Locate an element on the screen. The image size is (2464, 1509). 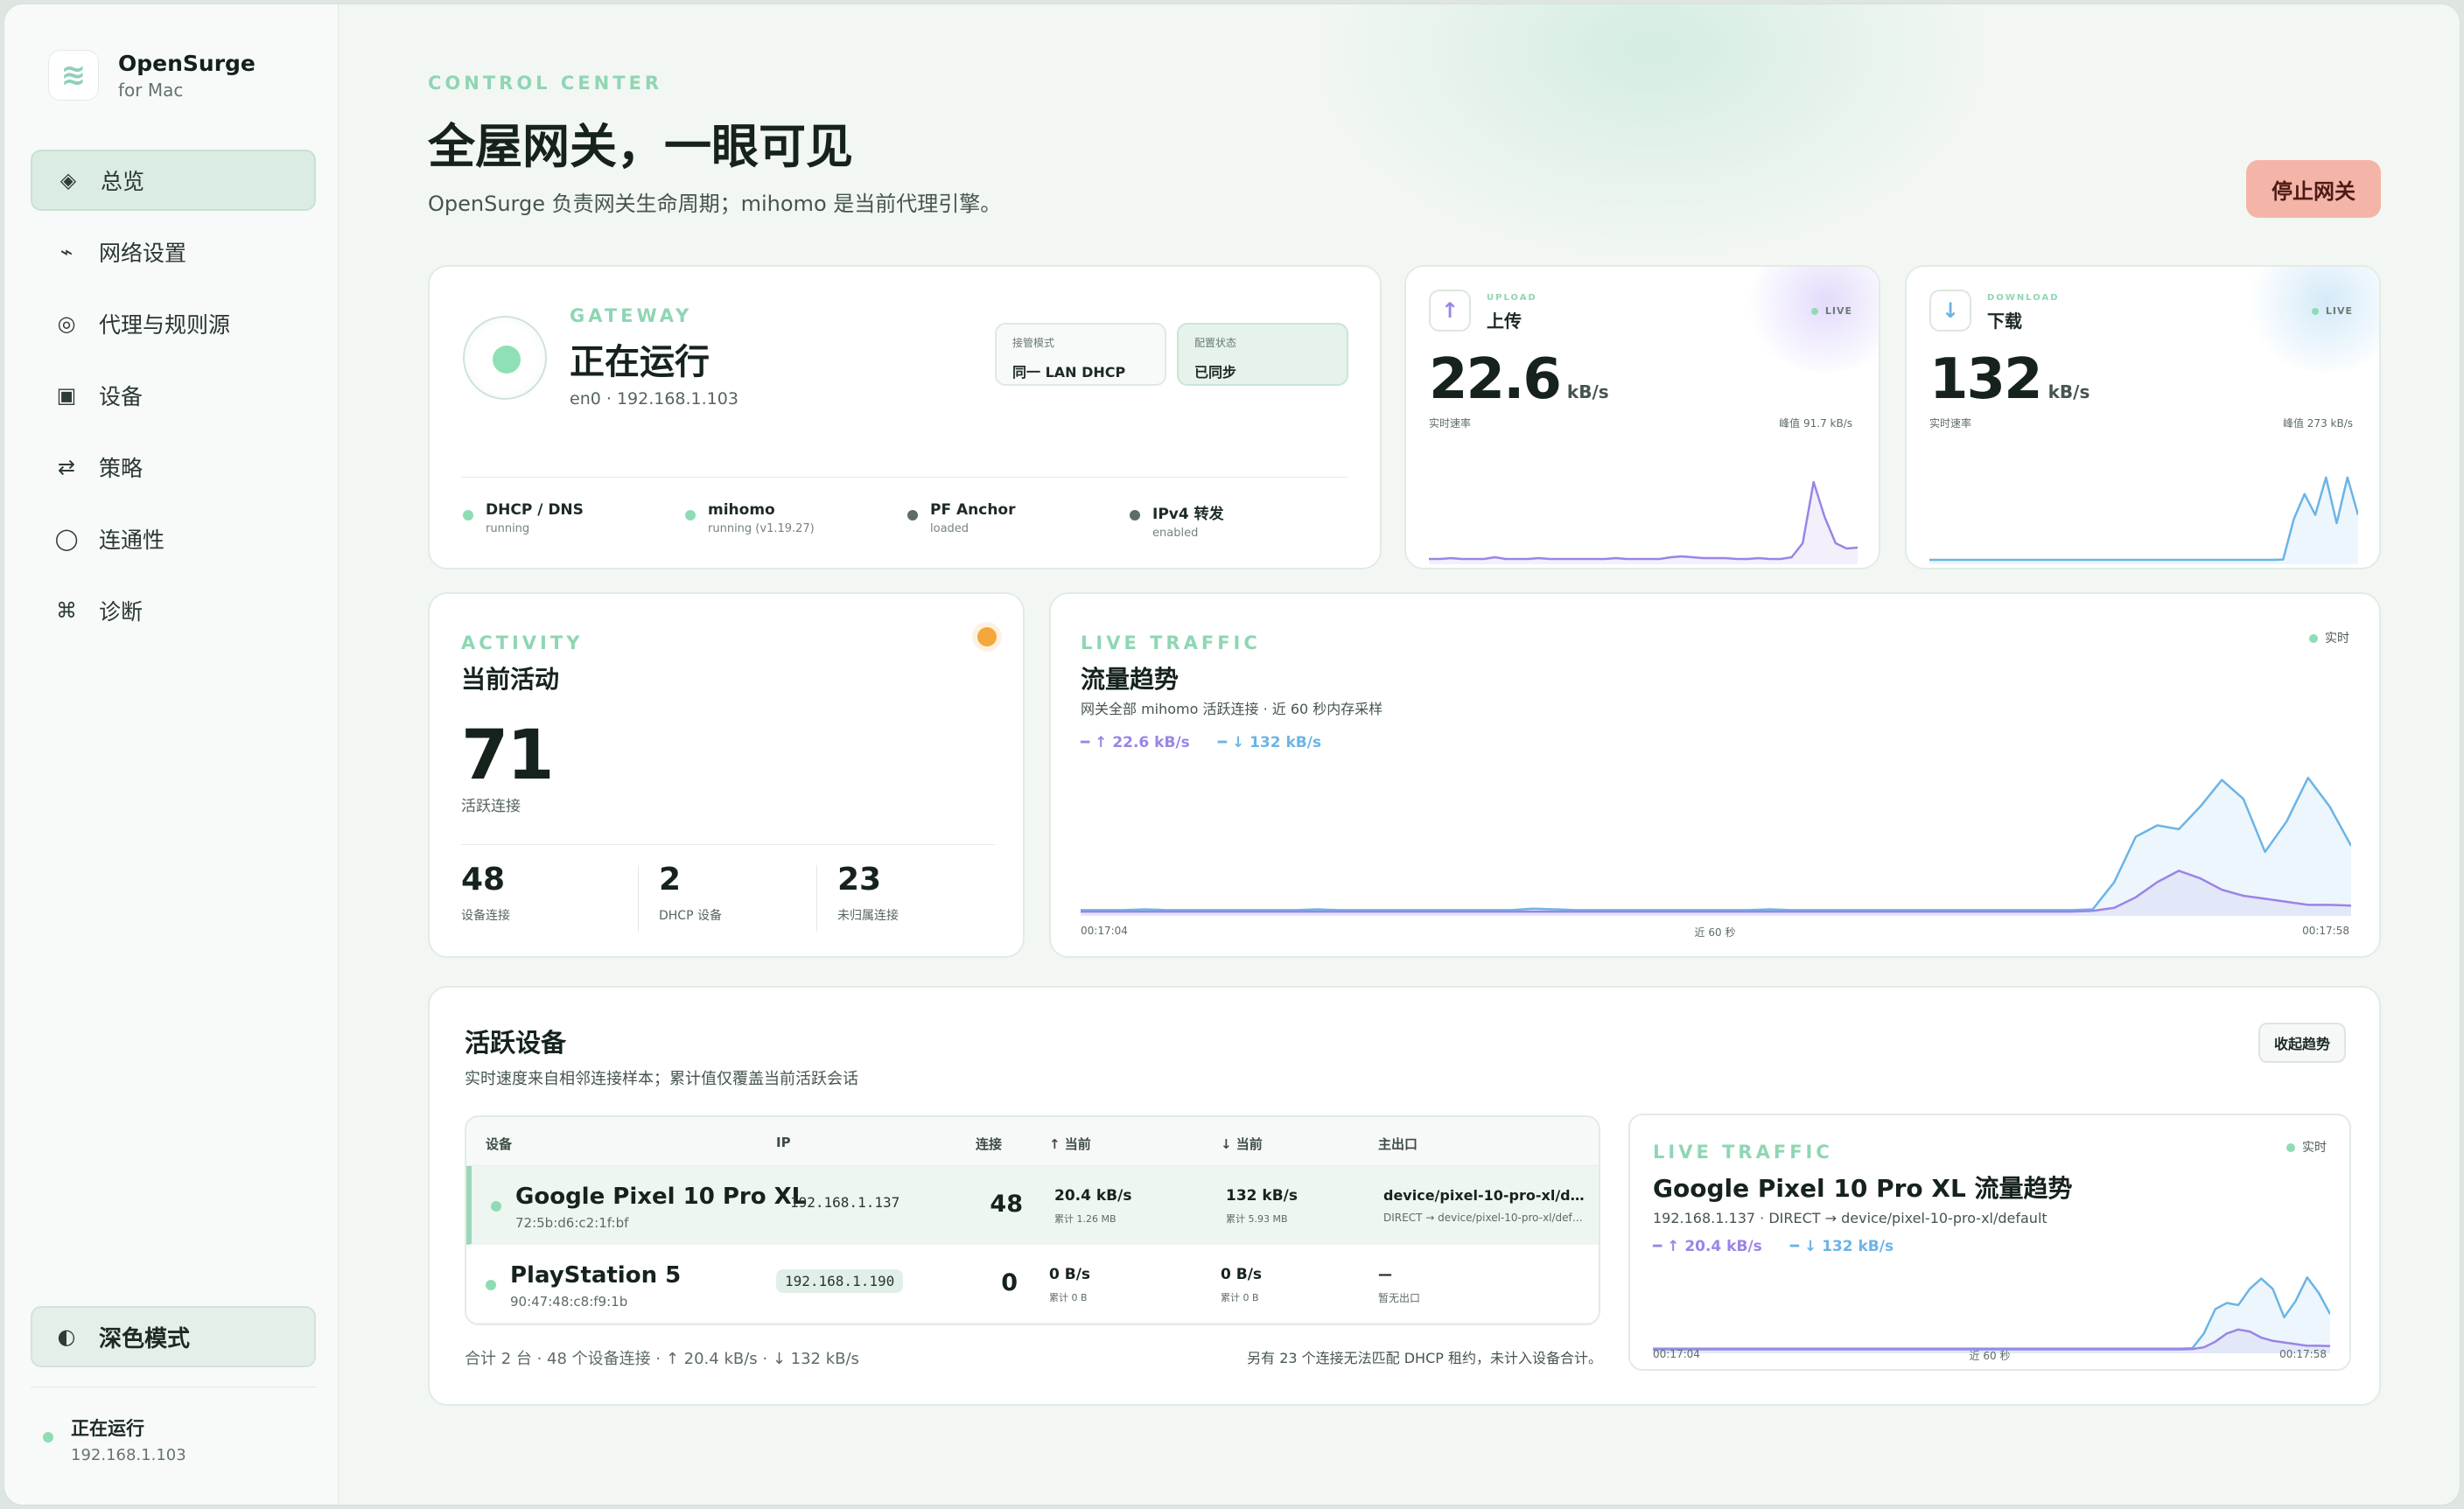
upload-sparkline is located at coordinates (1643, 522).